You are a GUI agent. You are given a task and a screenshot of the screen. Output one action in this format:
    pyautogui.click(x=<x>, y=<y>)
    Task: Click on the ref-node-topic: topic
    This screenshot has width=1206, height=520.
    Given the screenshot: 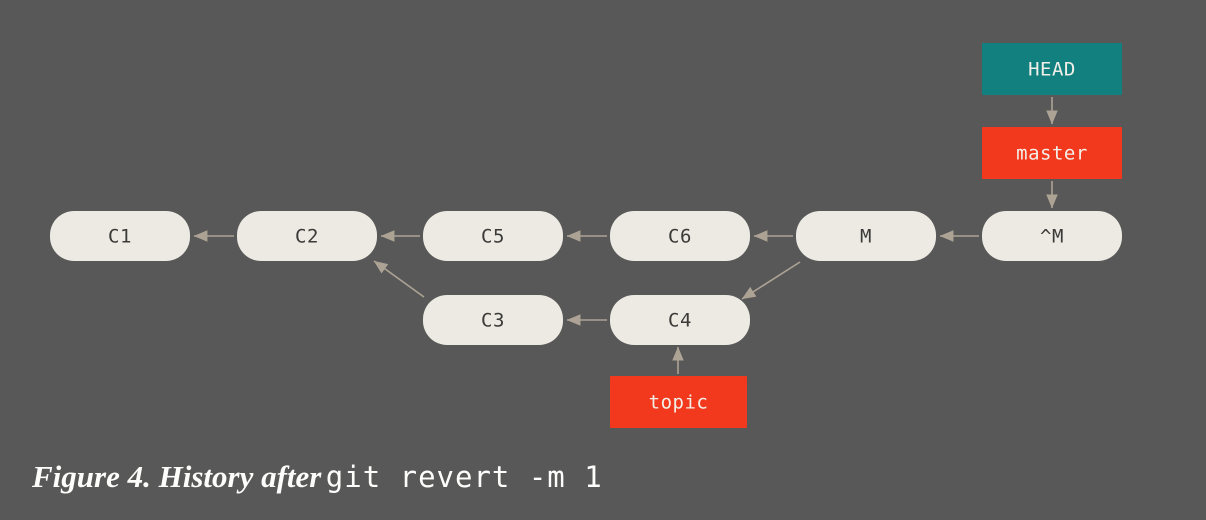 What is the action you would take?
    pyautogui.click(x=678, y=402)
    